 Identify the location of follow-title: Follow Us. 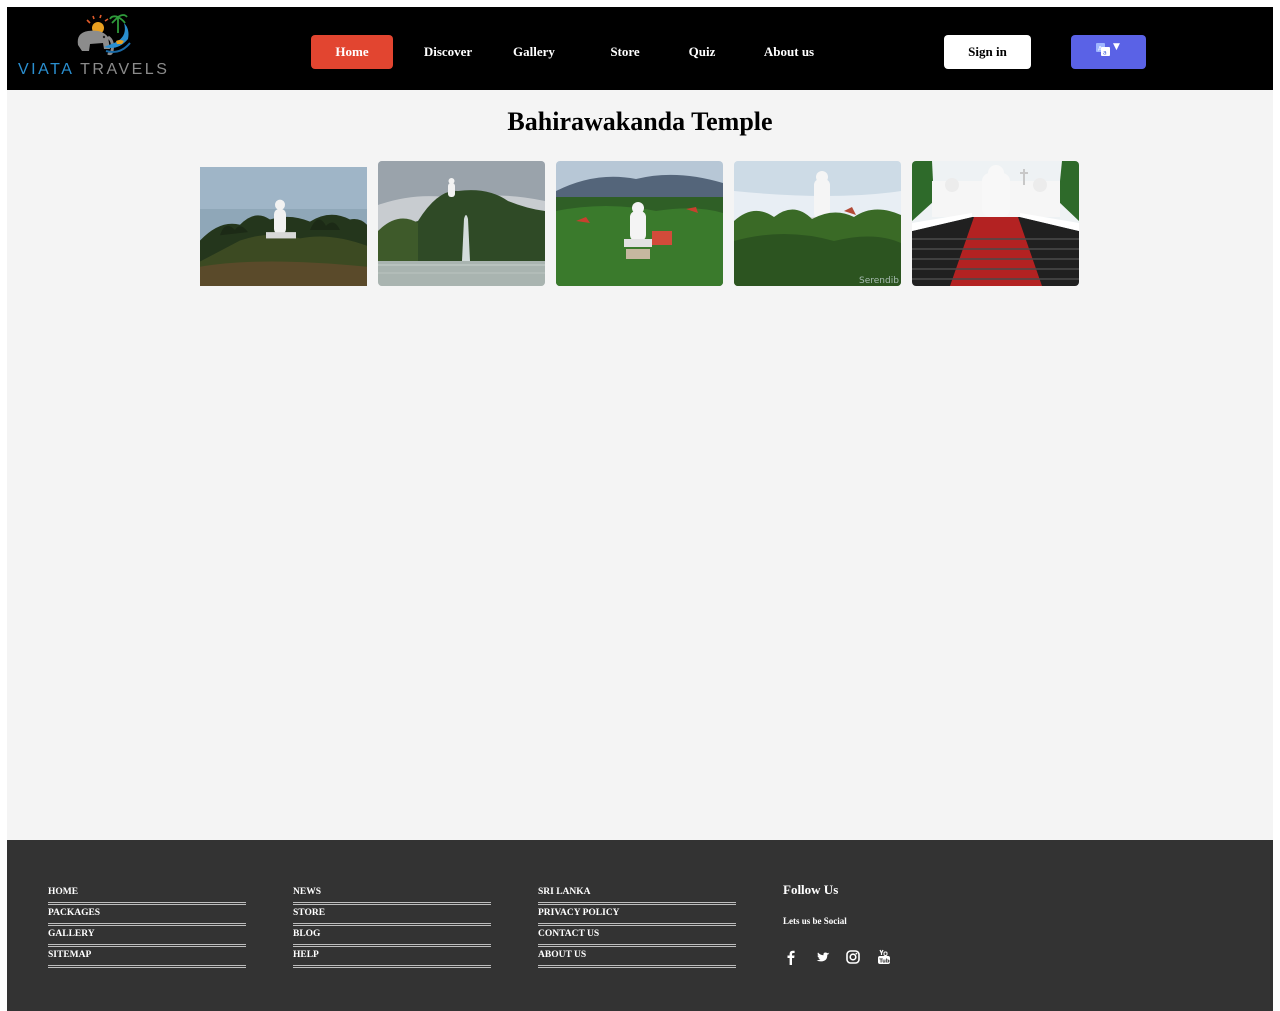
(811, 889).